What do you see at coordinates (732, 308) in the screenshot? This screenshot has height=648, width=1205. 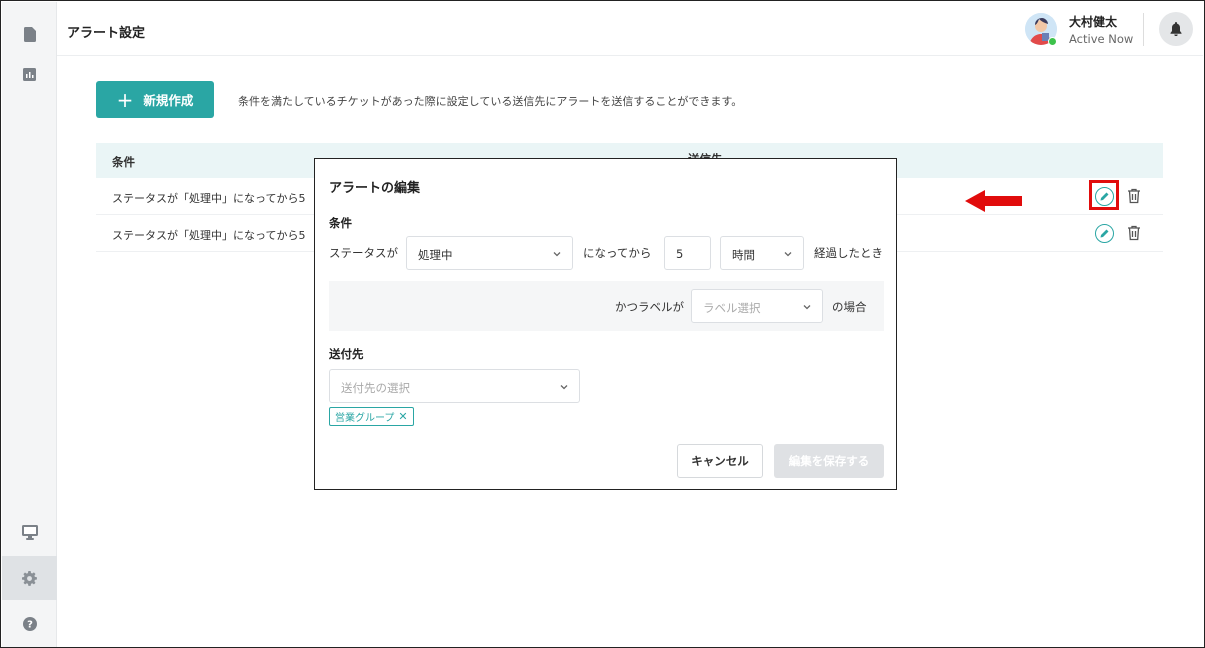 I see `label-select-placeholder: ラベル選択` at bounding box center [732, 308].